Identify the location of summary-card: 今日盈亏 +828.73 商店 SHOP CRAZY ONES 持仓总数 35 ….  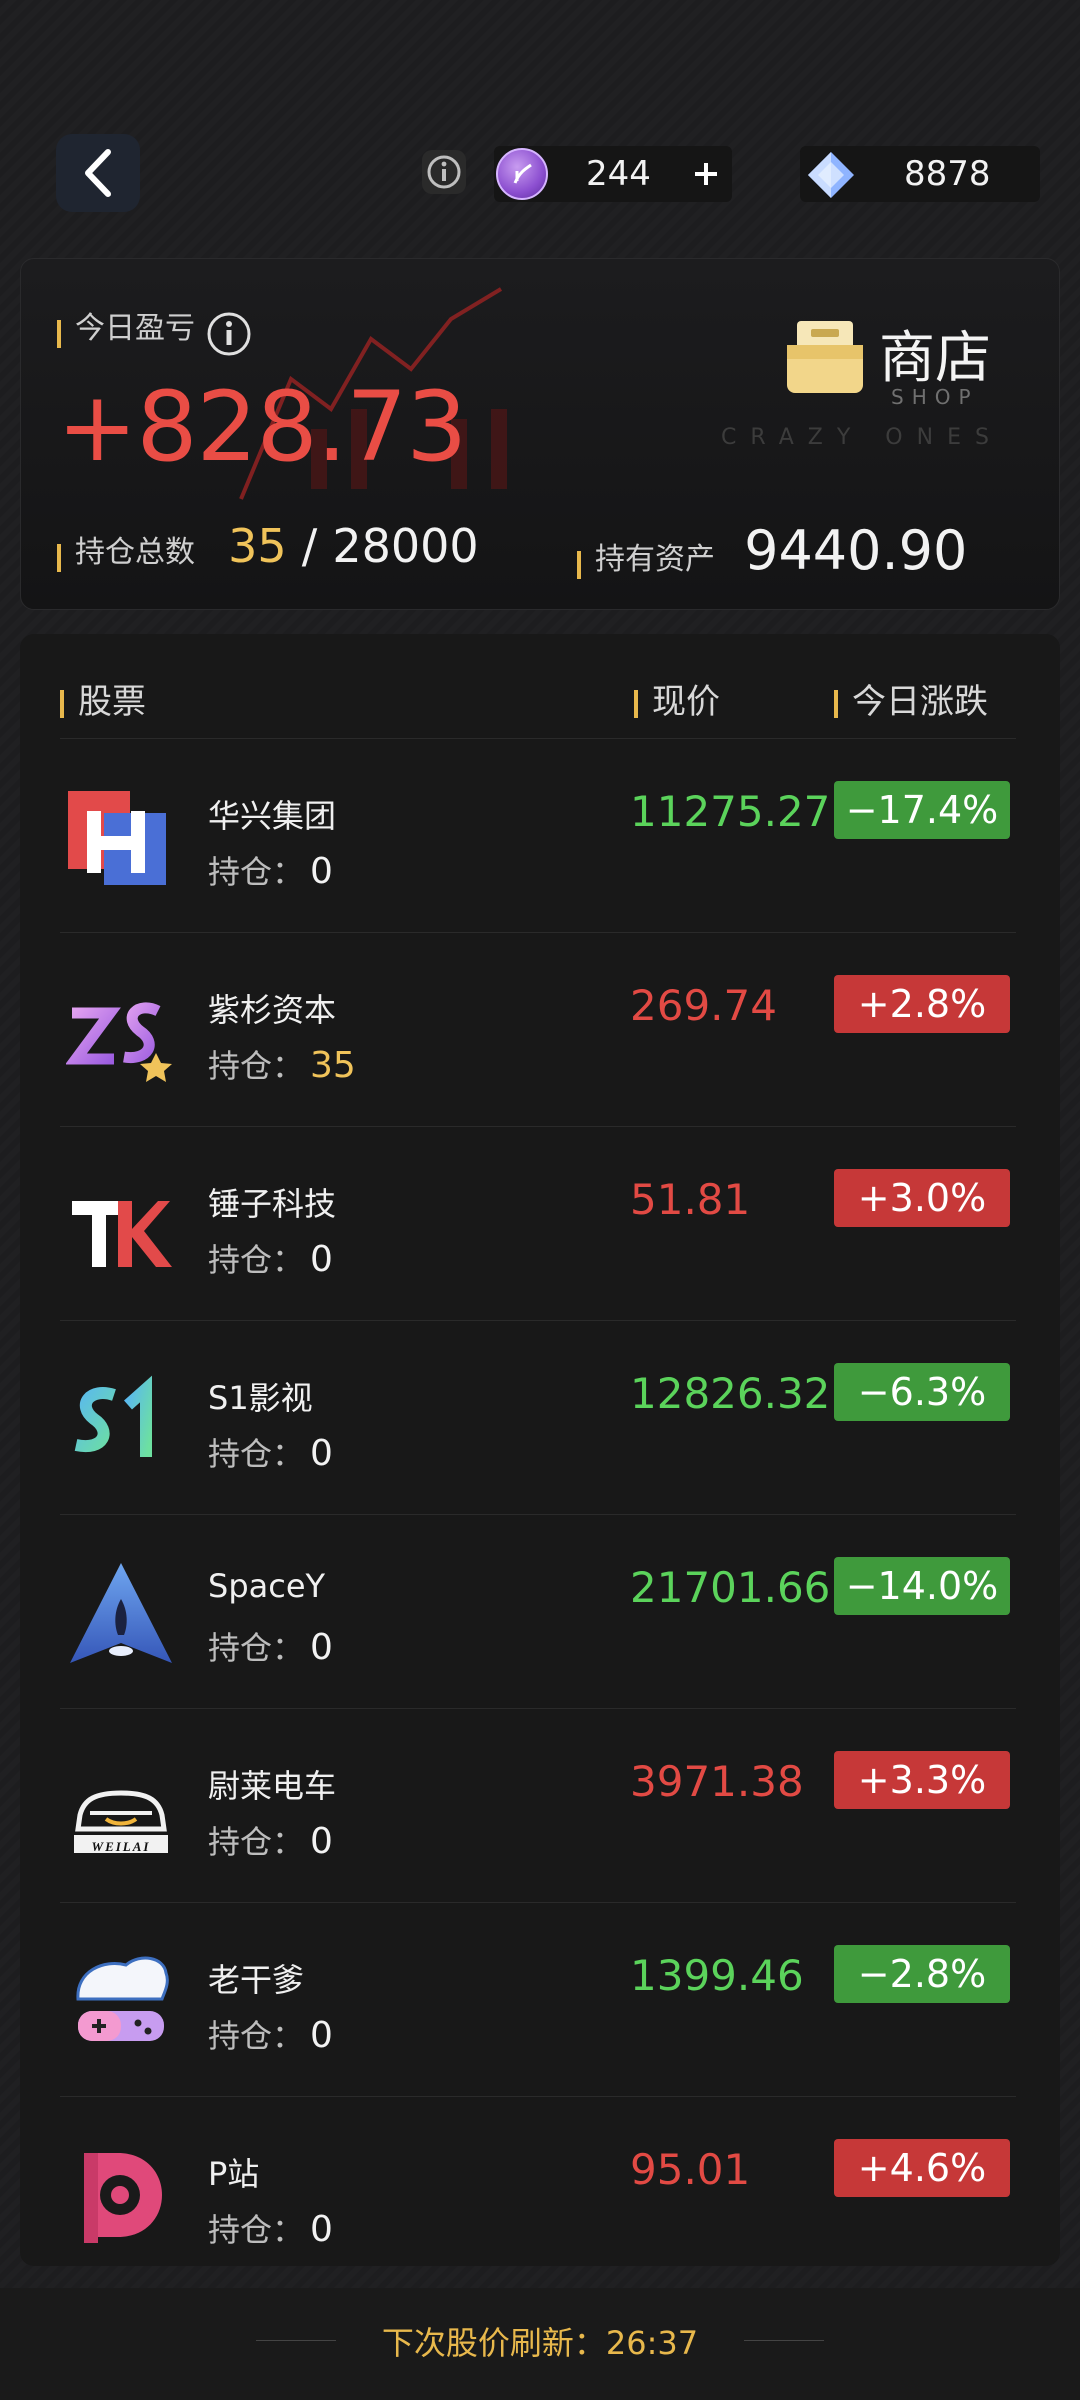
(540, 434).